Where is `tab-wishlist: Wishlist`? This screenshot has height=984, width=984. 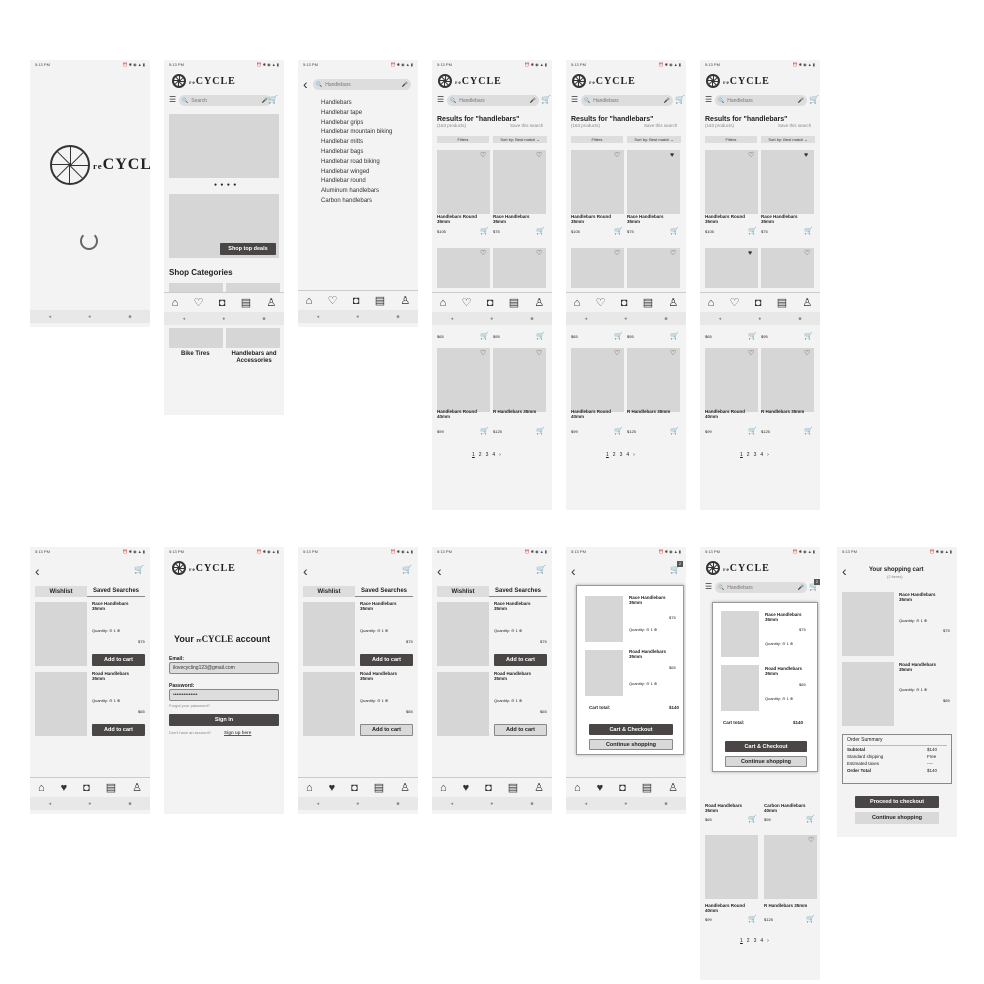 tab-wishlist: Wishlist is located at coordinates (463, 591).